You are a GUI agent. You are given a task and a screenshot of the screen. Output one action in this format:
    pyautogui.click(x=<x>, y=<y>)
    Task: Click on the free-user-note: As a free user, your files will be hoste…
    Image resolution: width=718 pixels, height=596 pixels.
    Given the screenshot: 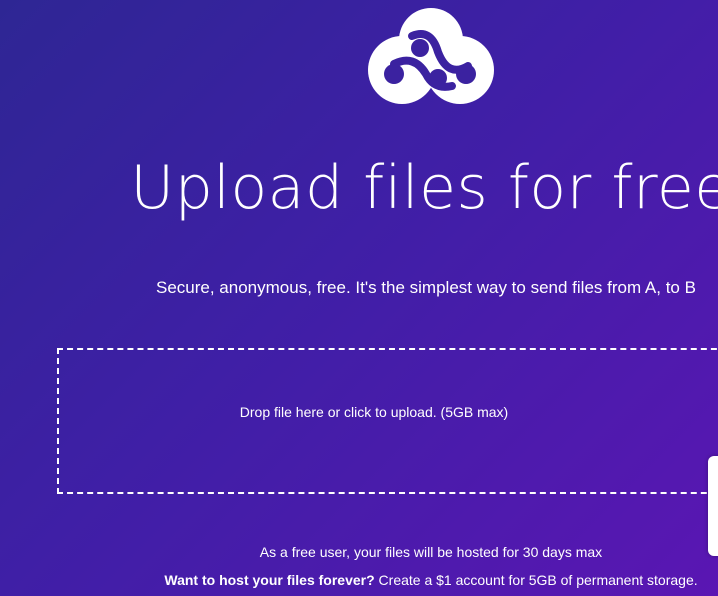 What is the action you would take?
    pyautogui.click(x=431, y=552)
    